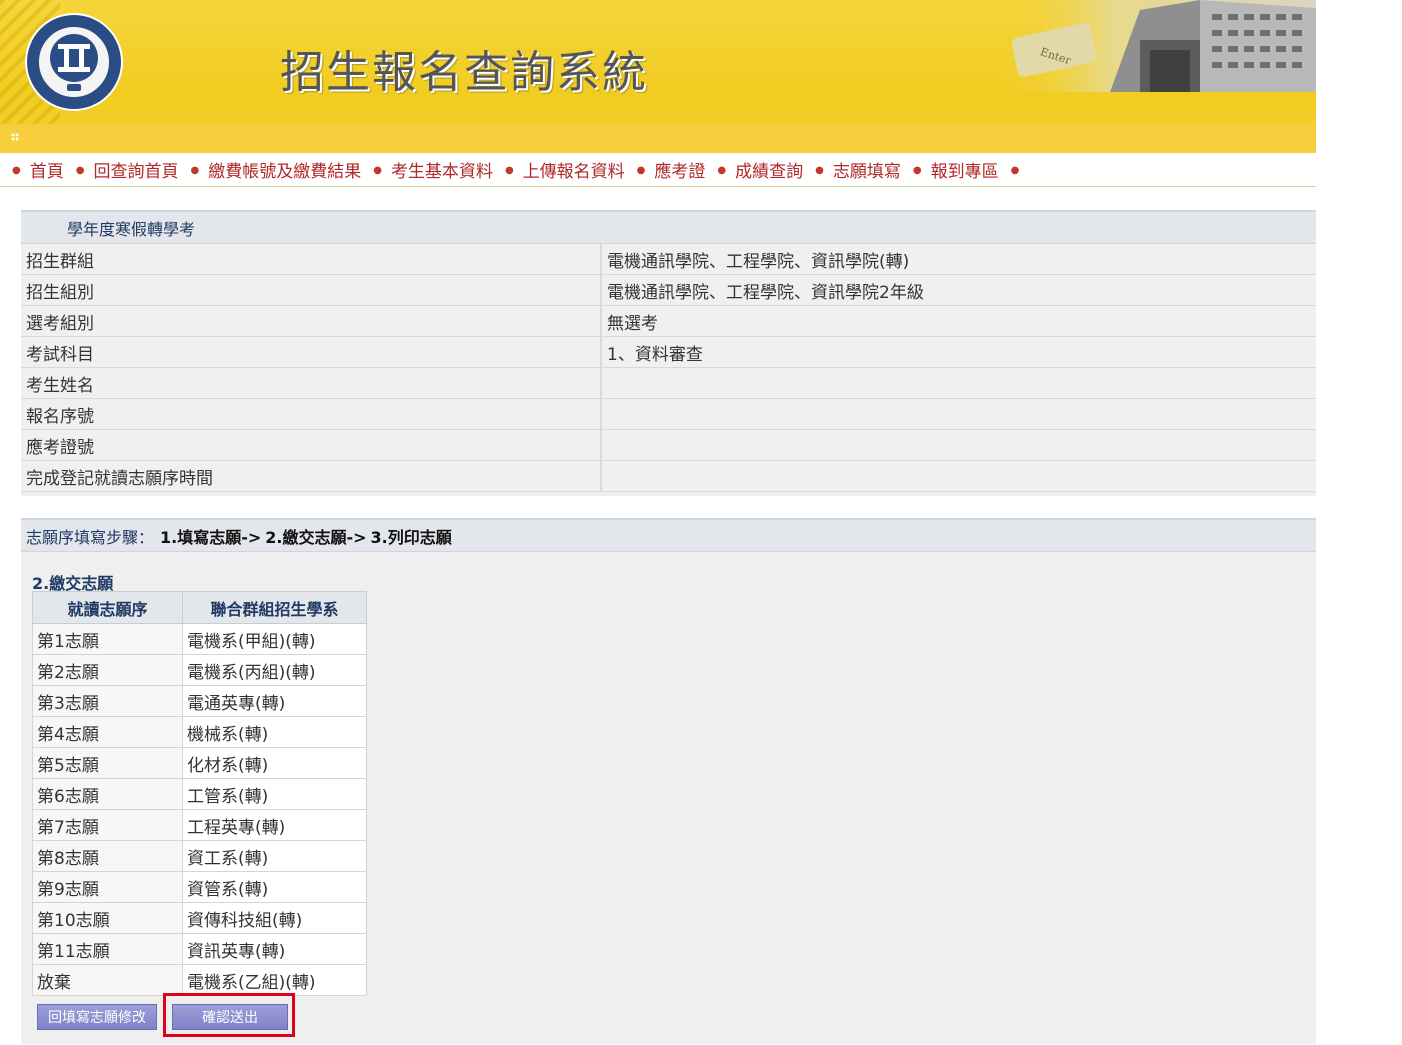 The image size is (1402, 1045). What do you see at coordinates (311, 445) in the screenshot?
I see `row-label: 應考證號` at bounding box center [311, 445].